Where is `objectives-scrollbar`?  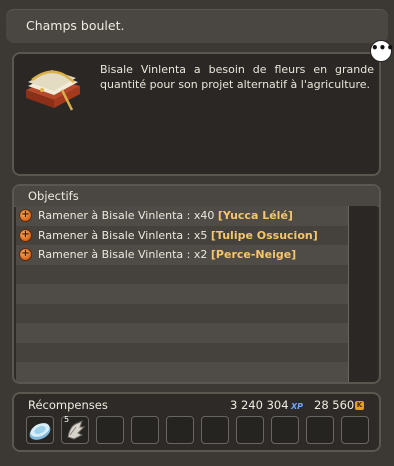
objectives-scrollbar is located at coordinates (362, 294).